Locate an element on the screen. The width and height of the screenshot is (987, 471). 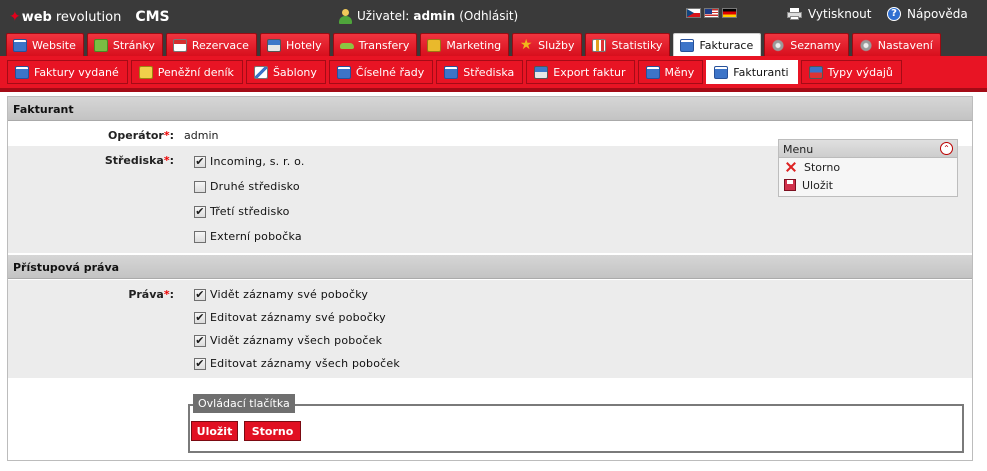
print-label: Vytisknout is located at coordinates (840, 14).